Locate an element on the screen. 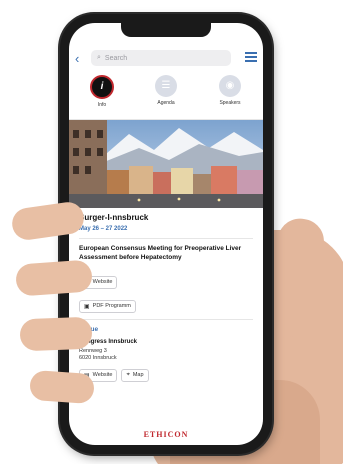 The height and width of the screenshot is (464, 343). venue-map-button: ⌖ Map is located at coordinates (135, 375).